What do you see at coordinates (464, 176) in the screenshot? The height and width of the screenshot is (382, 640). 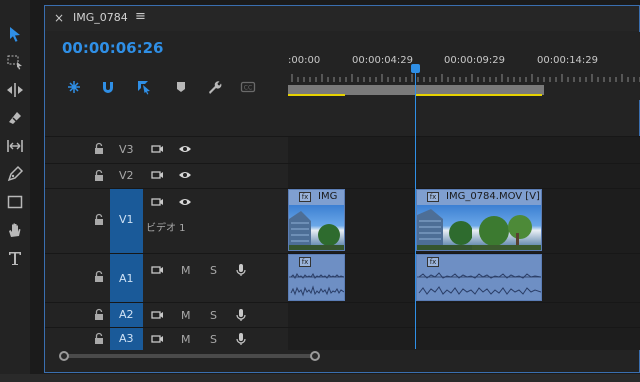 I see `track-v2` at bounding box center [464, 176].